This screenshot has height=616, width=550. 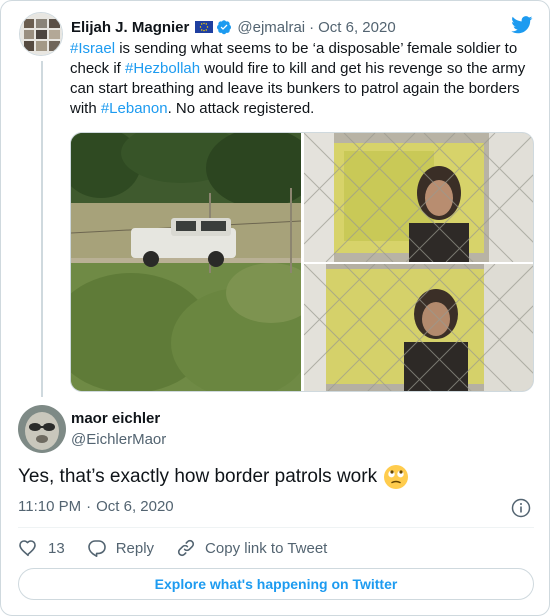 I want to click on action-bar: 13 Reply Copy link to Tweet, so click(x=183, y=548).